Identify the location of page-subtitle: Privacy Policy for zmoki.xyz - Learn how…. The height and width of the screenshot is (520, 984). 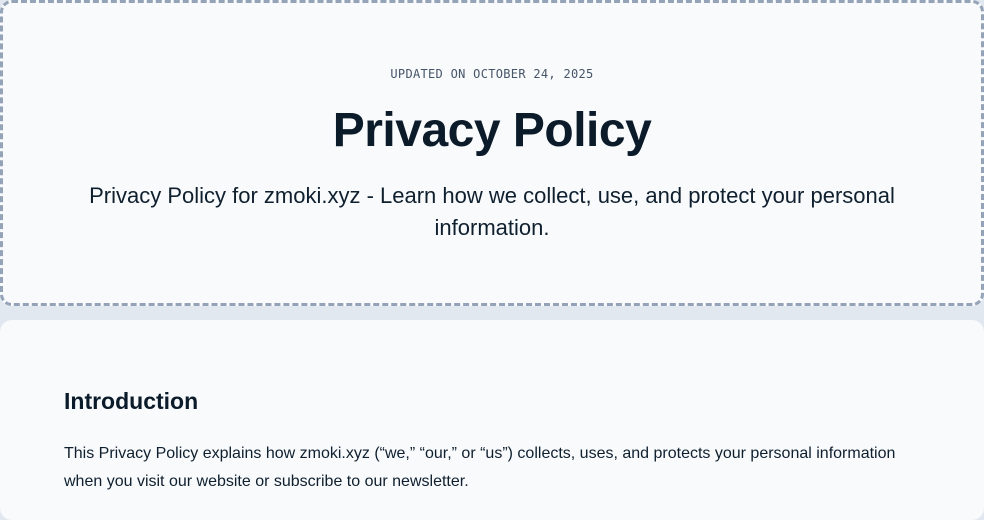
(492, 211).